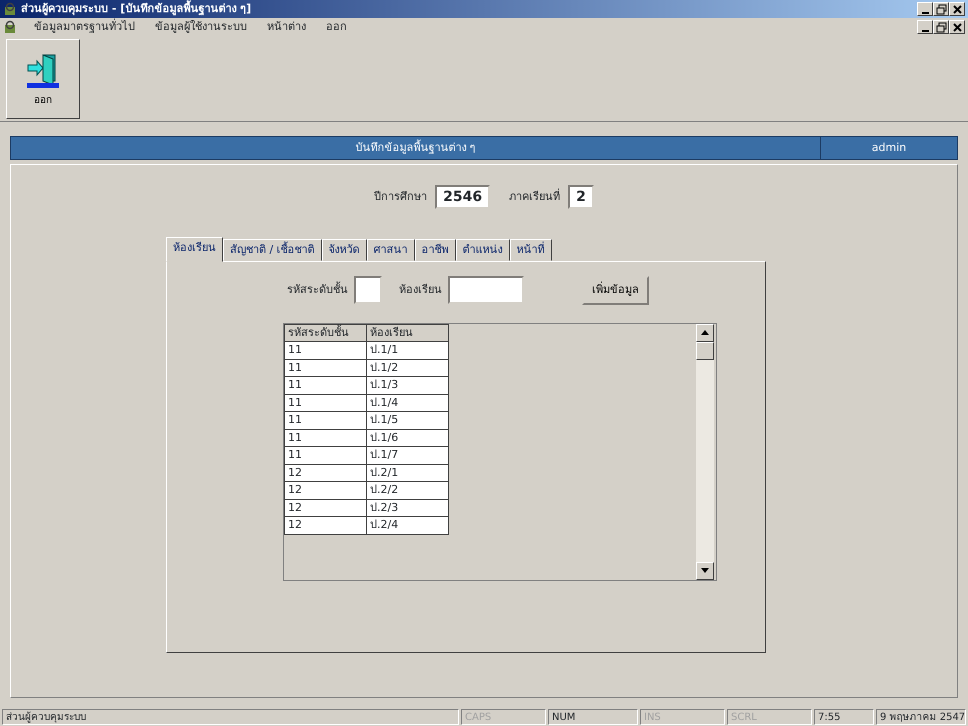 Image resolution: width=968 pixels, height=726 pixels. I want to click on table-cell: ป.1/1, so click(407, 350).